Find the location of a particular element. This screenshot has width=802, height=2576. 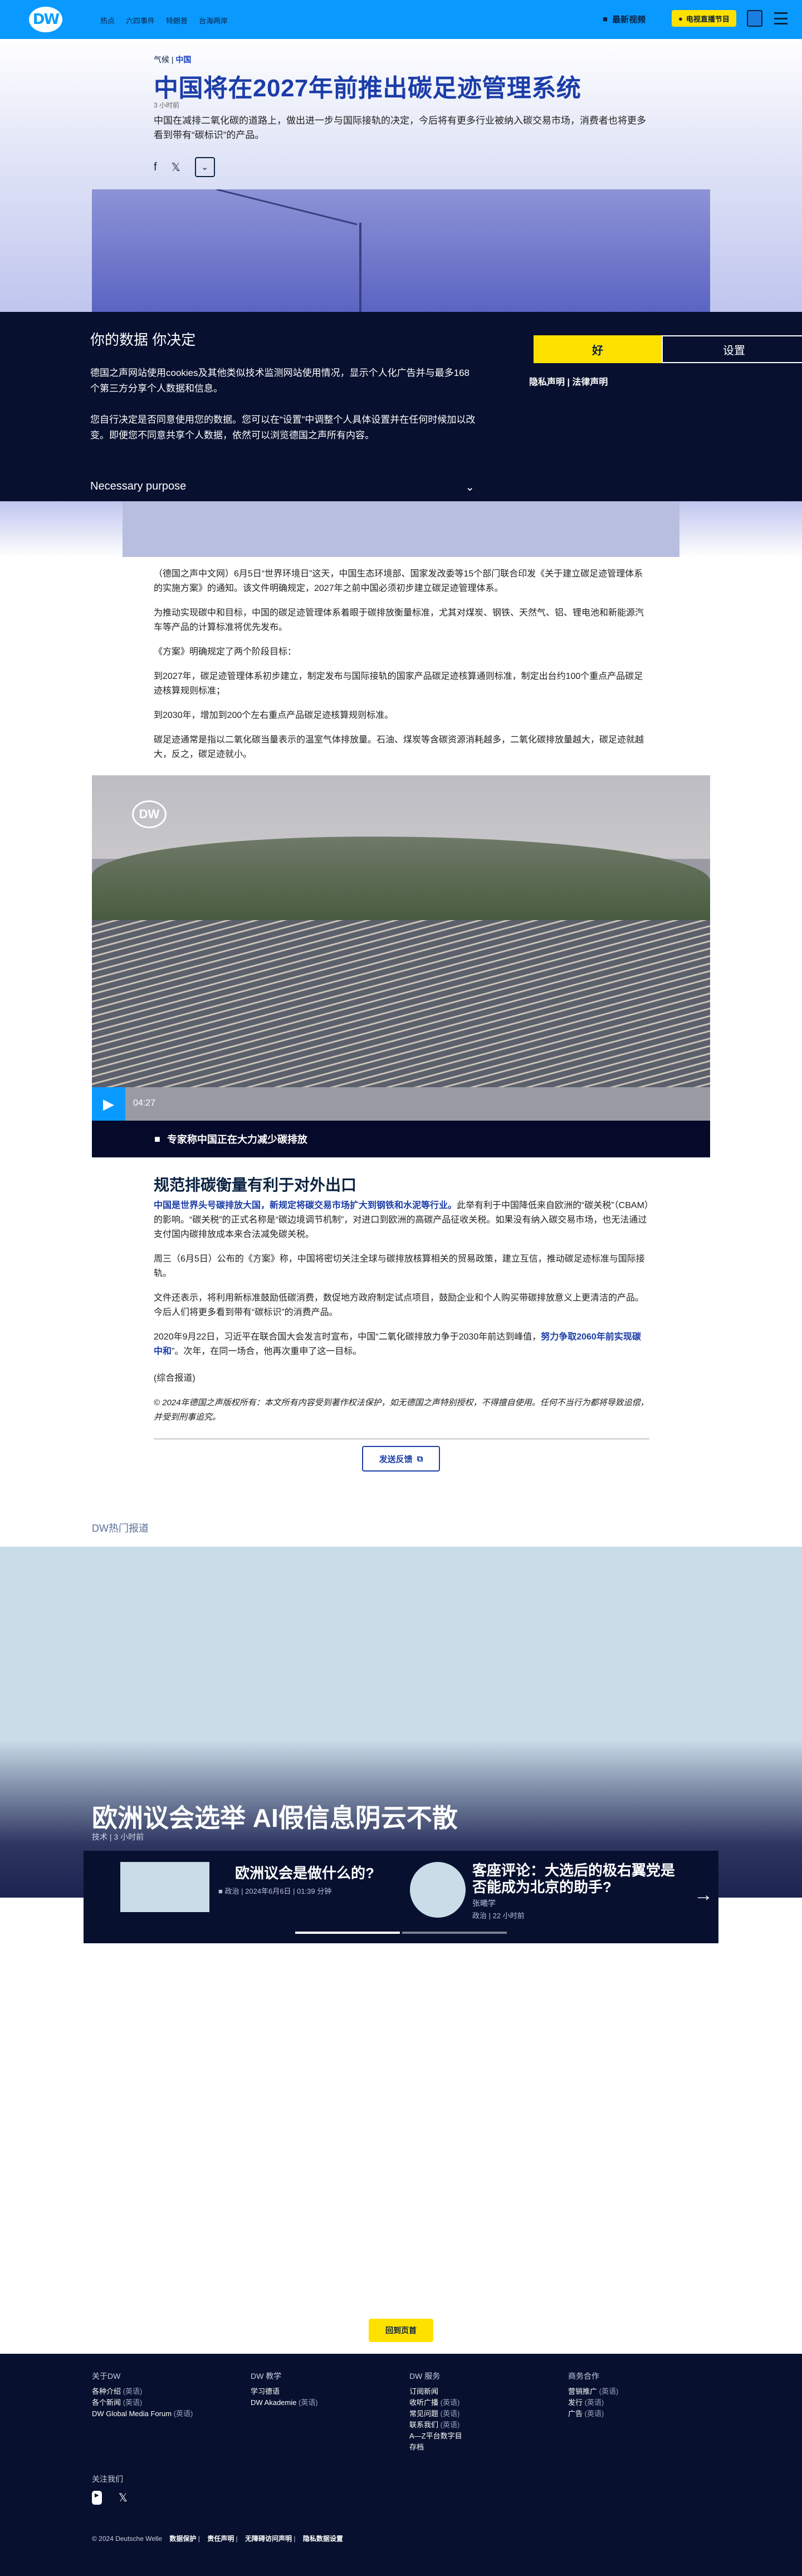

arrow-right-icon: → is located at coordinates (703, 1895).